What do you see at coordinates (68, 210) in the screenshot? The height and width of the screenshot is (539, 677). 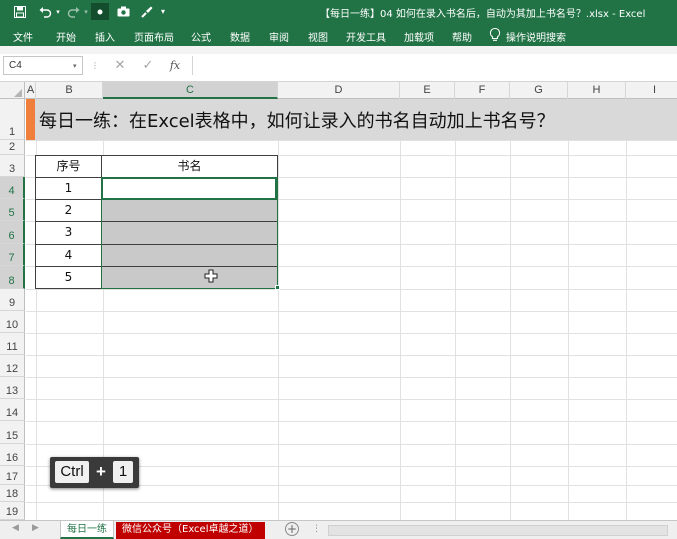 I see `table-row-2-no: 2` at bounding box center [68, 210].